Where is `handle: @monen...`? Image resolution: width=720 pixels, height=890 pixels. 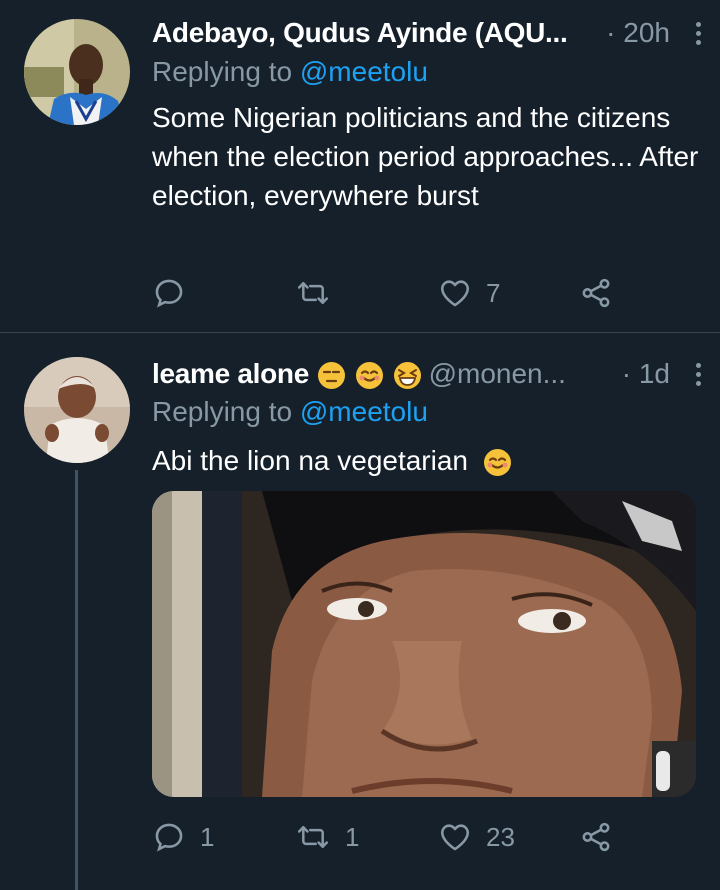
handle: @monen... is located at coordinates (497, 374).